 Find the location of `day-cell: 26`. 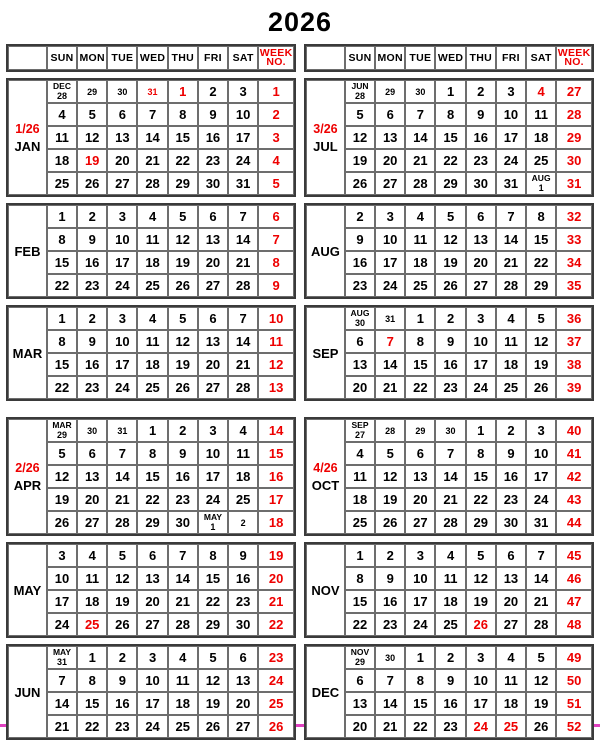

day-cell: 26 is located at coordinates (480, 624).